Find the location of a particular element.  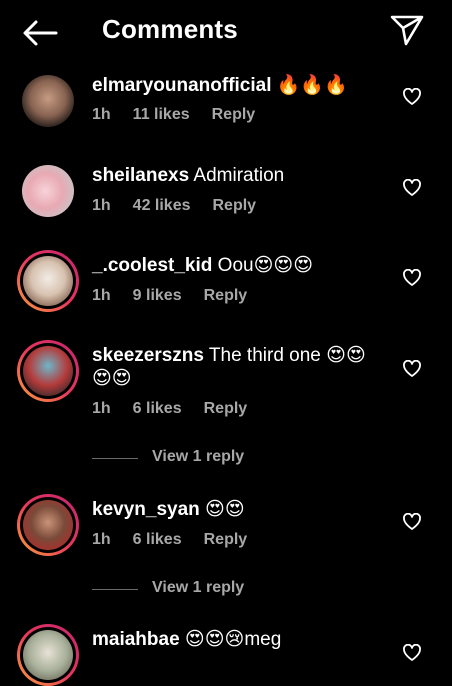

comment-meta: 1h 11 likes Reply is located at coordinates (184, 115).